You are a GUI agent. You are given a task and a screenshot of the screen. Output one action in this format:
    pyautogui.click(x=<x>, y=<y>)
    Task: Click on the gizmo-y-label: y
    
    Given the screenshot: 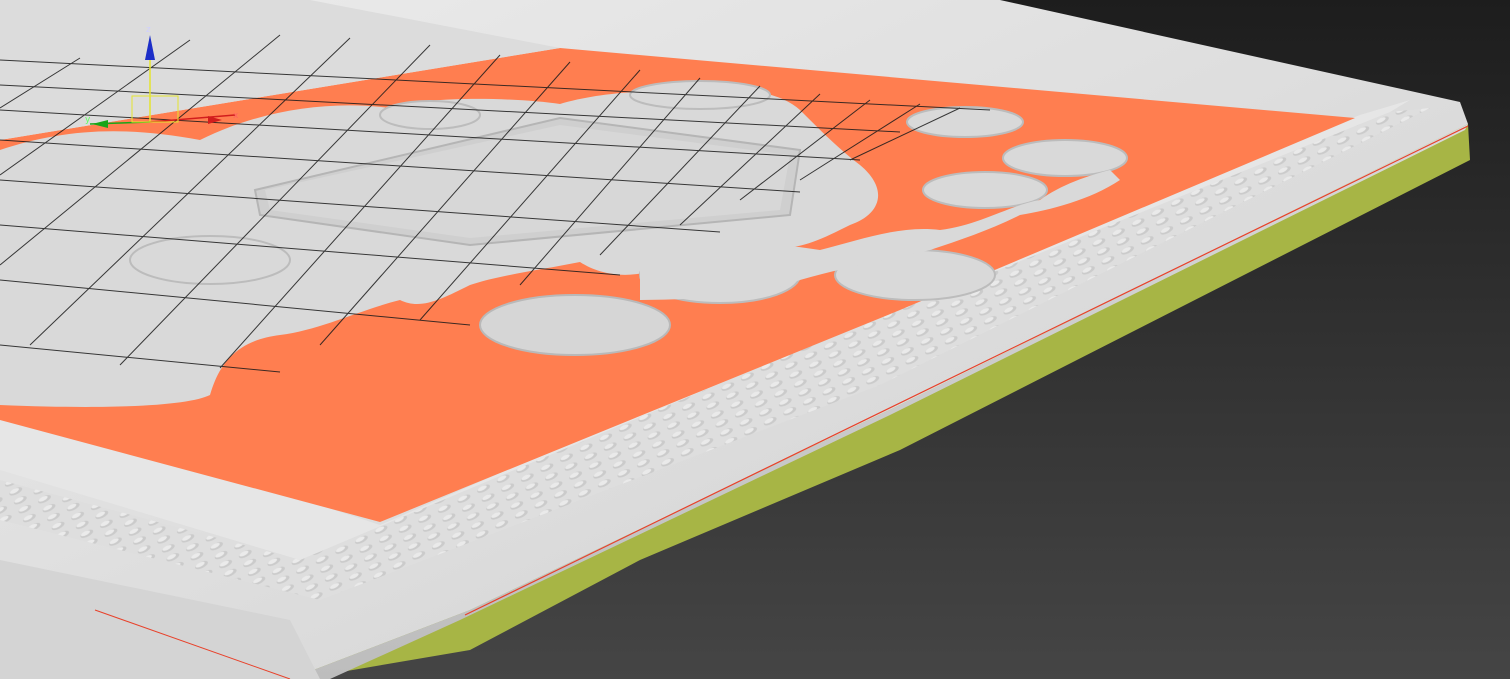 What is the action you would take?
    pyautogui.click(x=88, y=120)
    